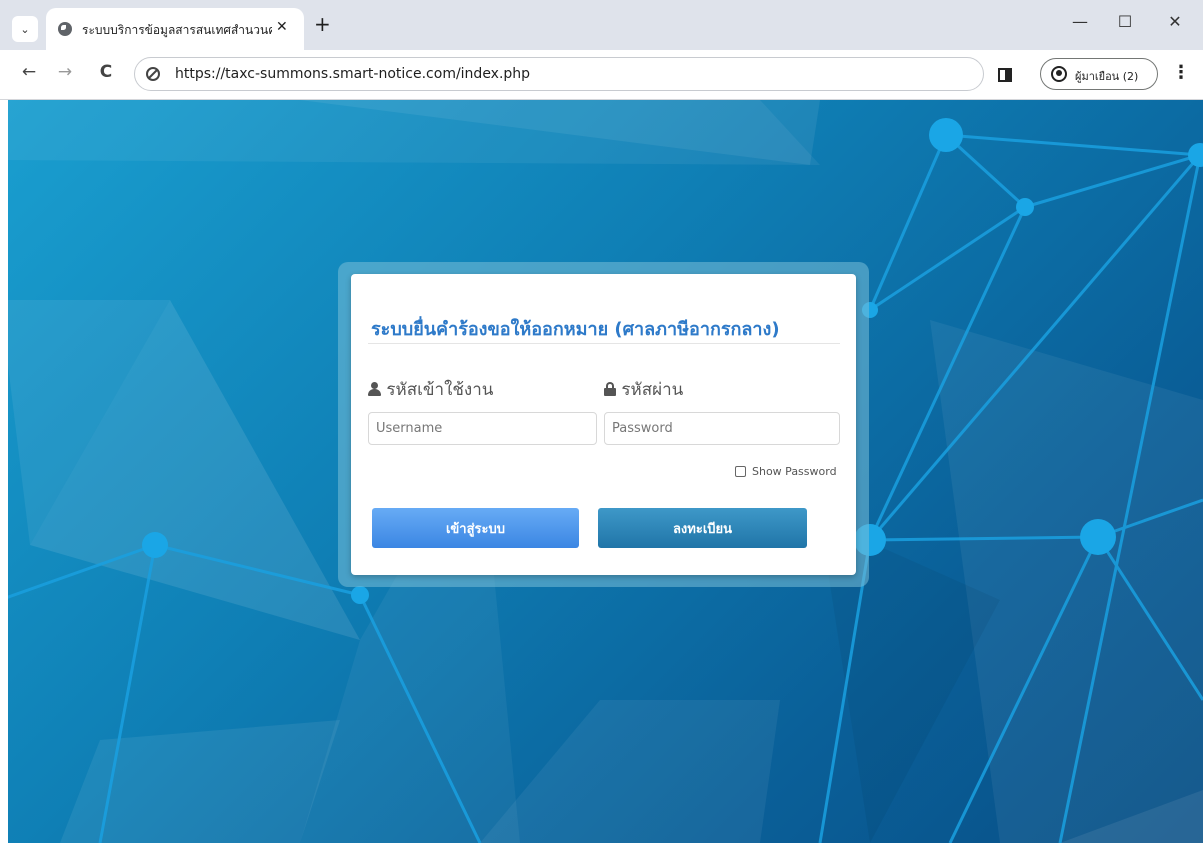 Image resolution: width=1203 pixels, height=843 pixels. What do you see at coordinates (475, 528) in the screenshot?
I see `login-button: เข้าสู่ระบบ` at bounding box center [475, 528].